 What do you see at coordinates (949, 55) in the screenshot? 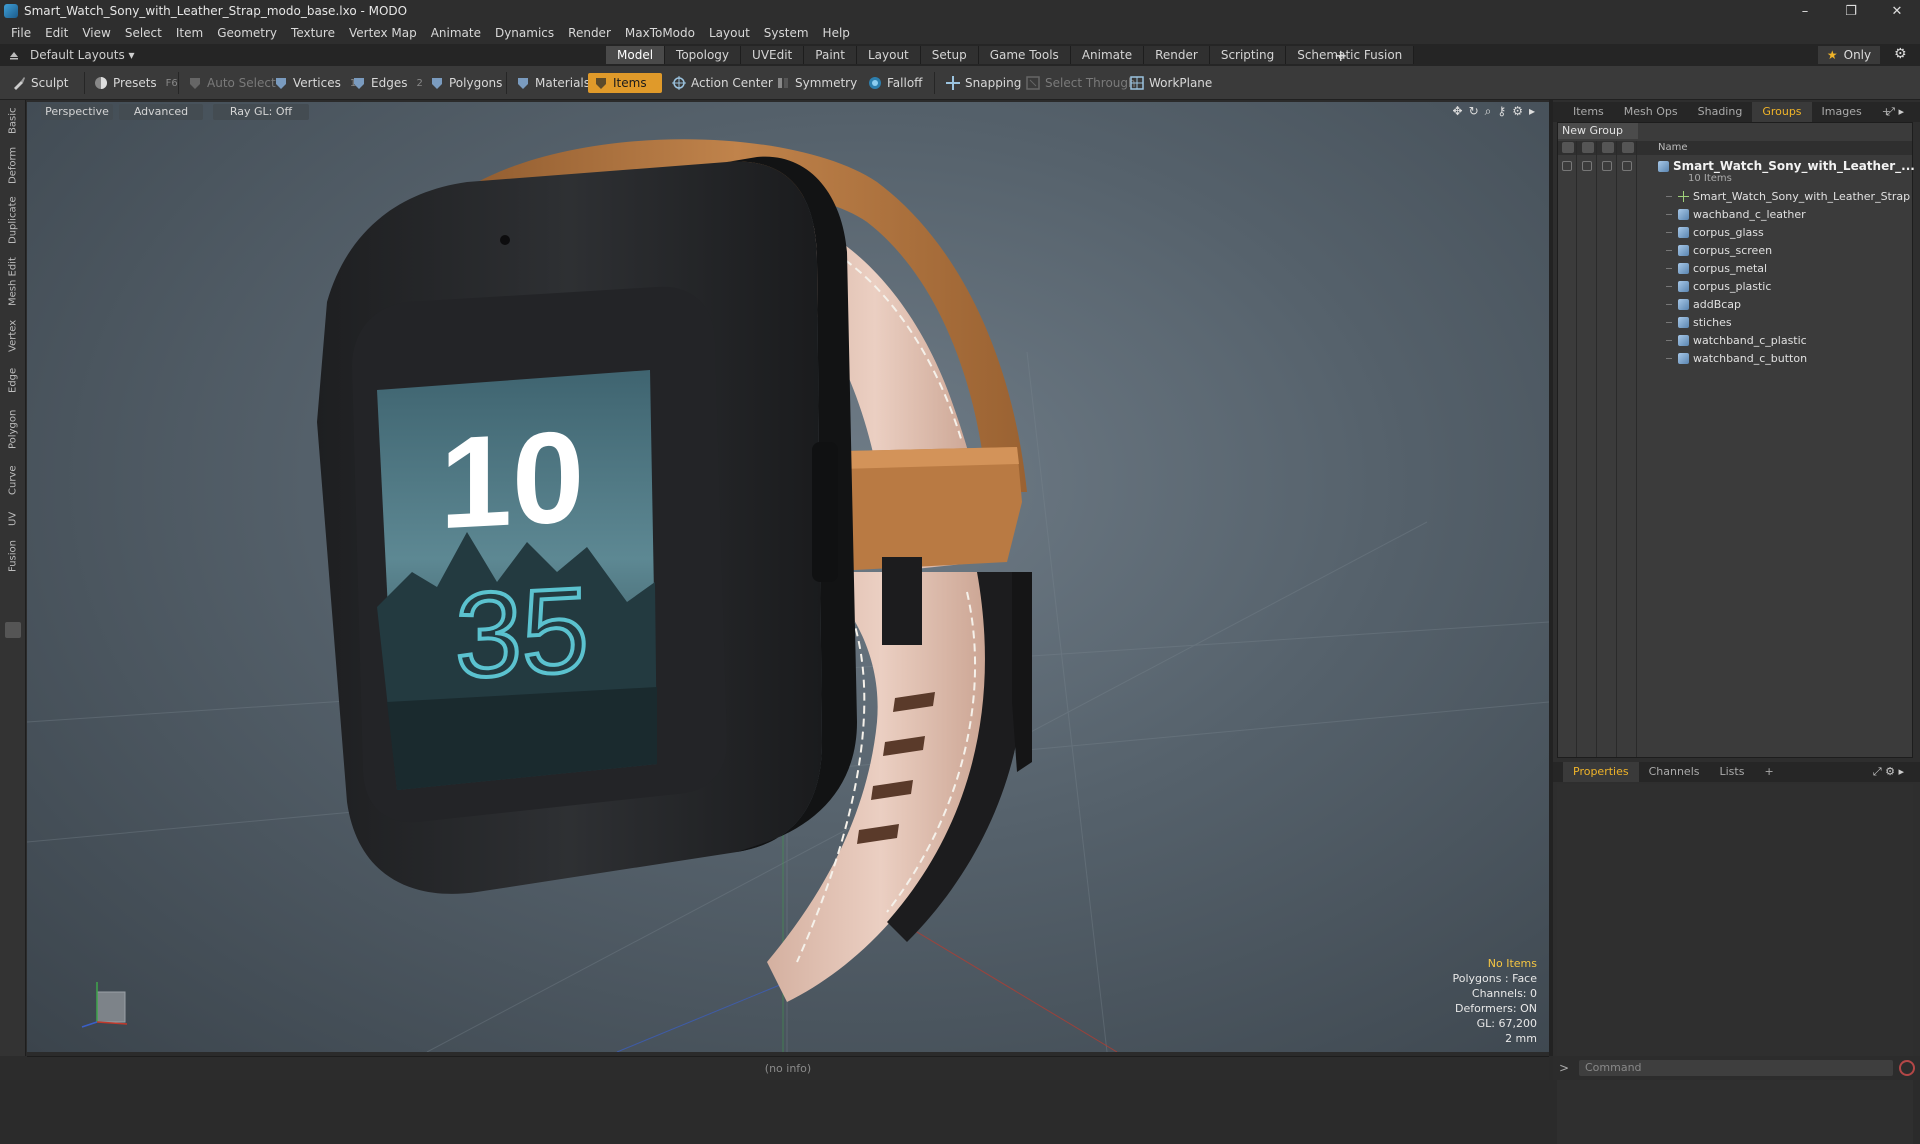
I see `tab-setup: Setup` at bounding box center [949, 55].